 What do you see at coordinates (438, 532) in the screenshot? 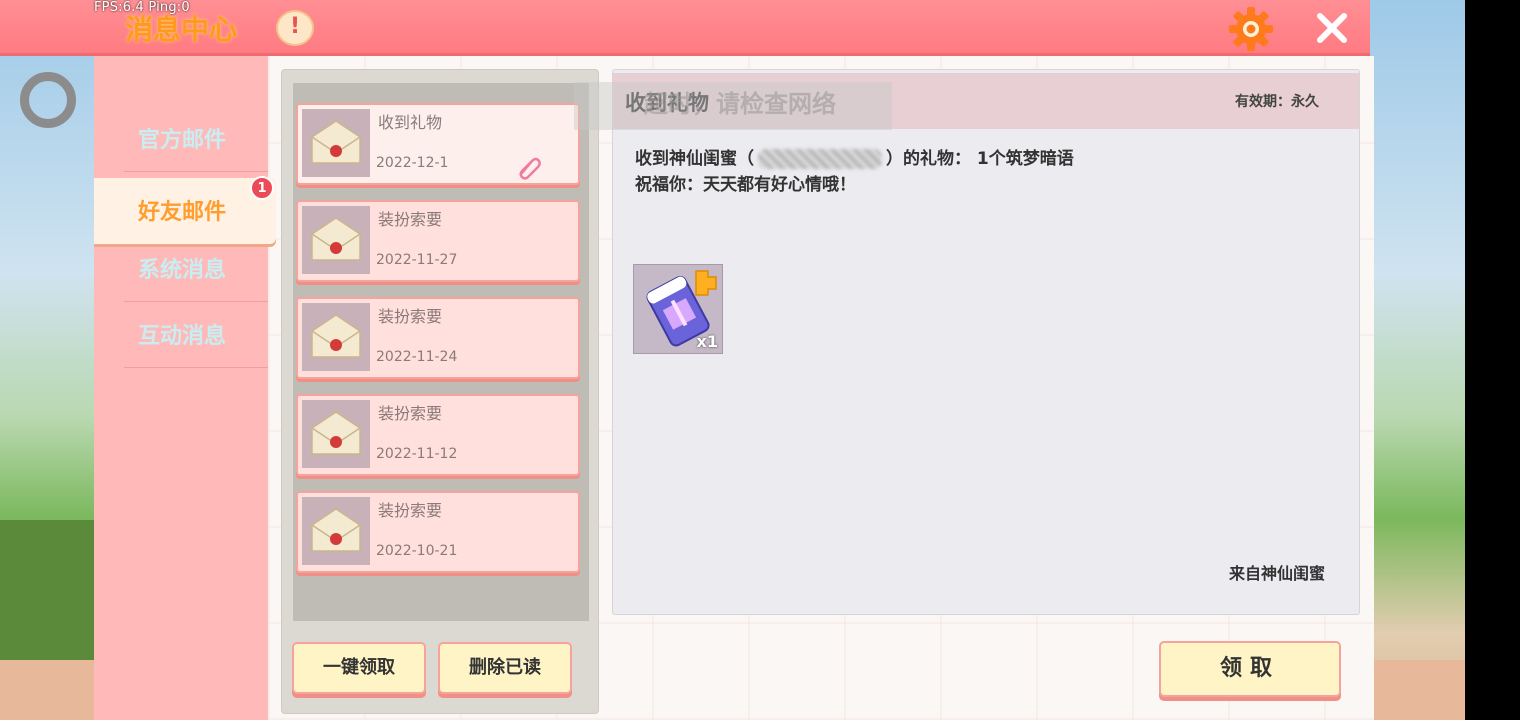
I see `list-item: 装扮索要 2022-10-21` at bounding box center [438, 532].